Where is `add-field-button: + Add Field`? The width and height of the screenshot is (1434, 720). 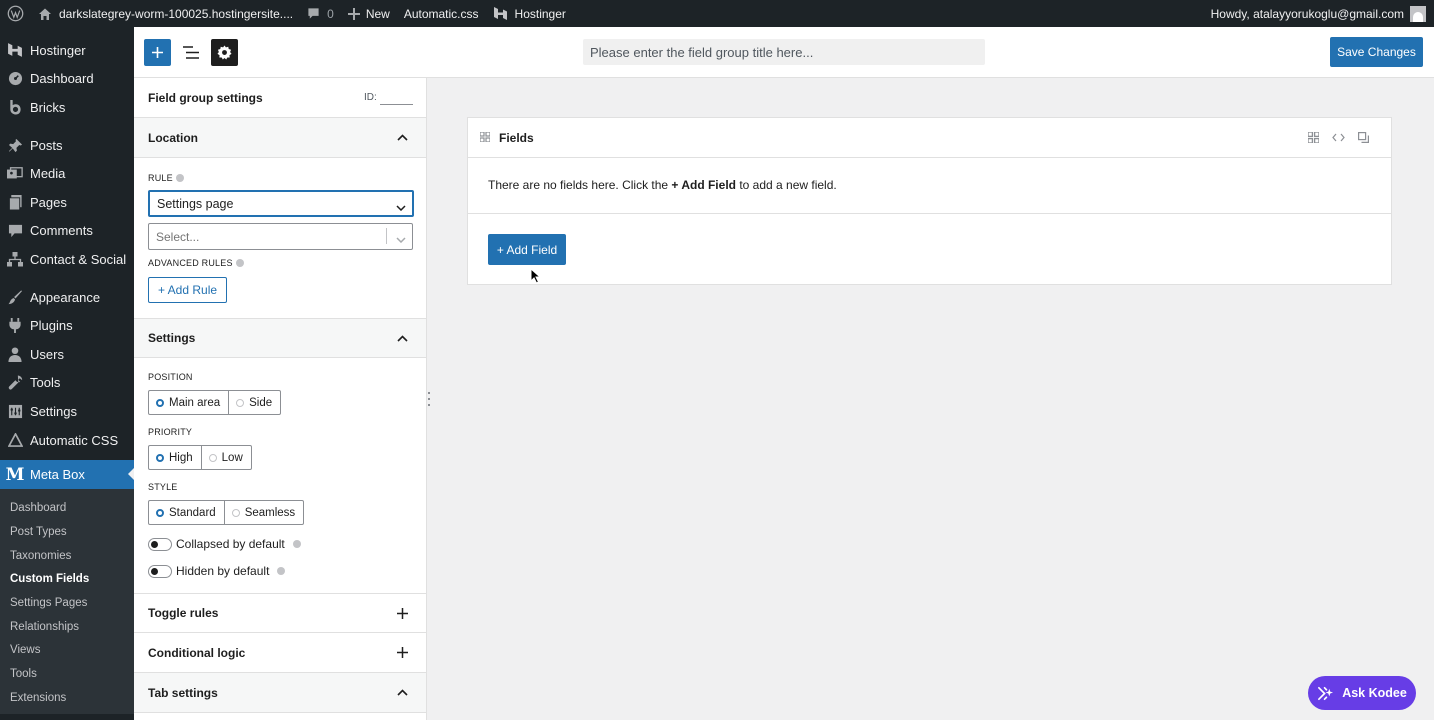
add-field-button: + Add Field is located at coordinates (527, 249).